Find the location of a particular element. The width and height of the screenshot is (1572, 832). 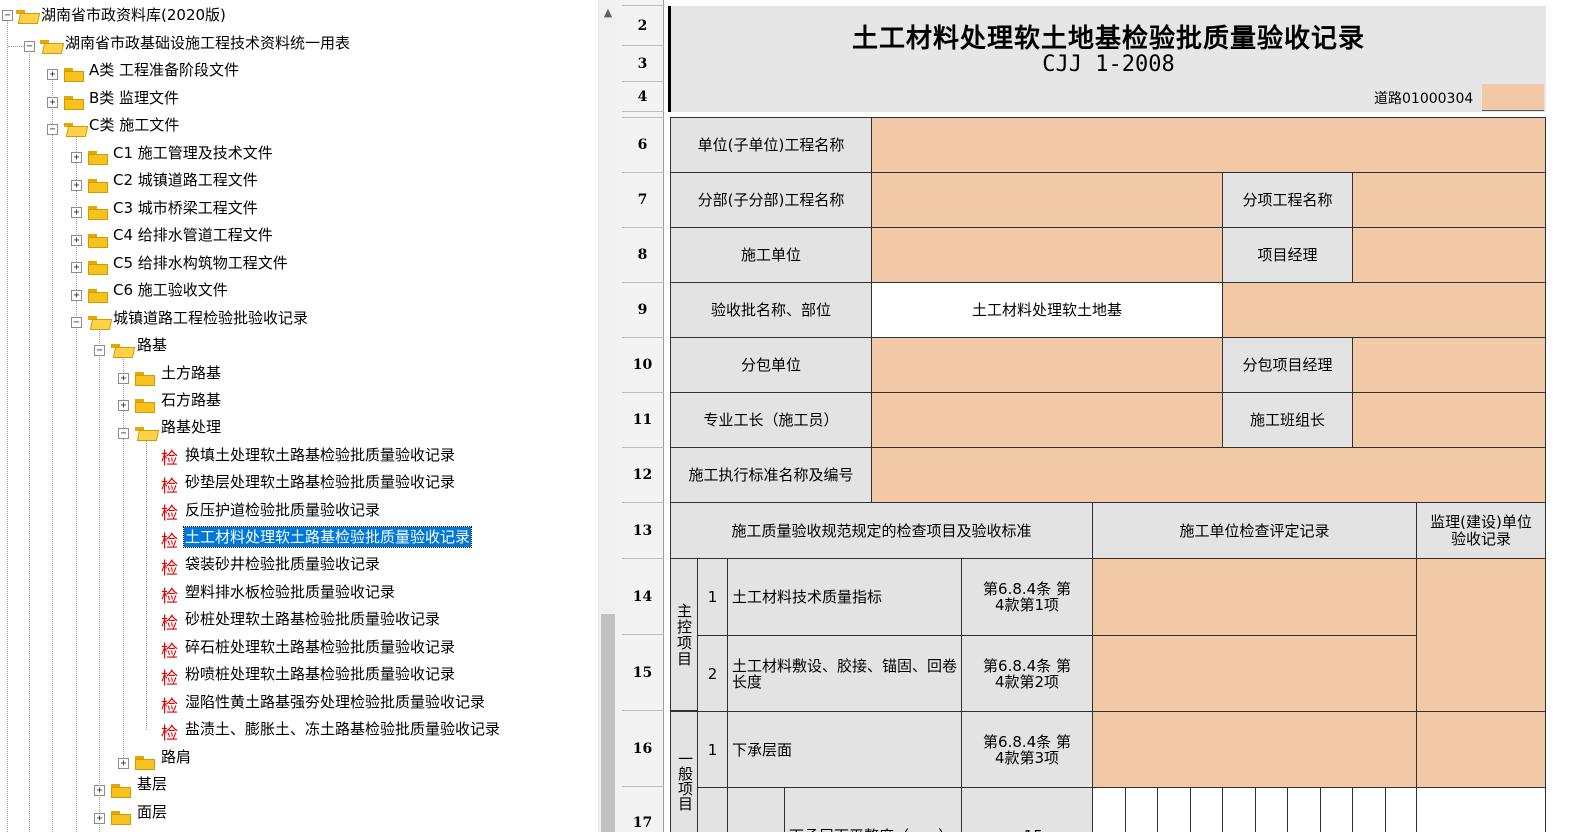

tree-item-c2: C2 城镇道路工程文件 is located at coordinates (185, 180).